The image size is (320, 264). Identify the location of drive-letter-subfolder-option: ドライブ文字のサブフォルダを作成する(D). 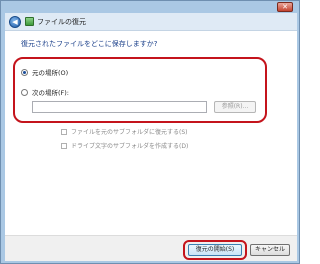
(124, 145).